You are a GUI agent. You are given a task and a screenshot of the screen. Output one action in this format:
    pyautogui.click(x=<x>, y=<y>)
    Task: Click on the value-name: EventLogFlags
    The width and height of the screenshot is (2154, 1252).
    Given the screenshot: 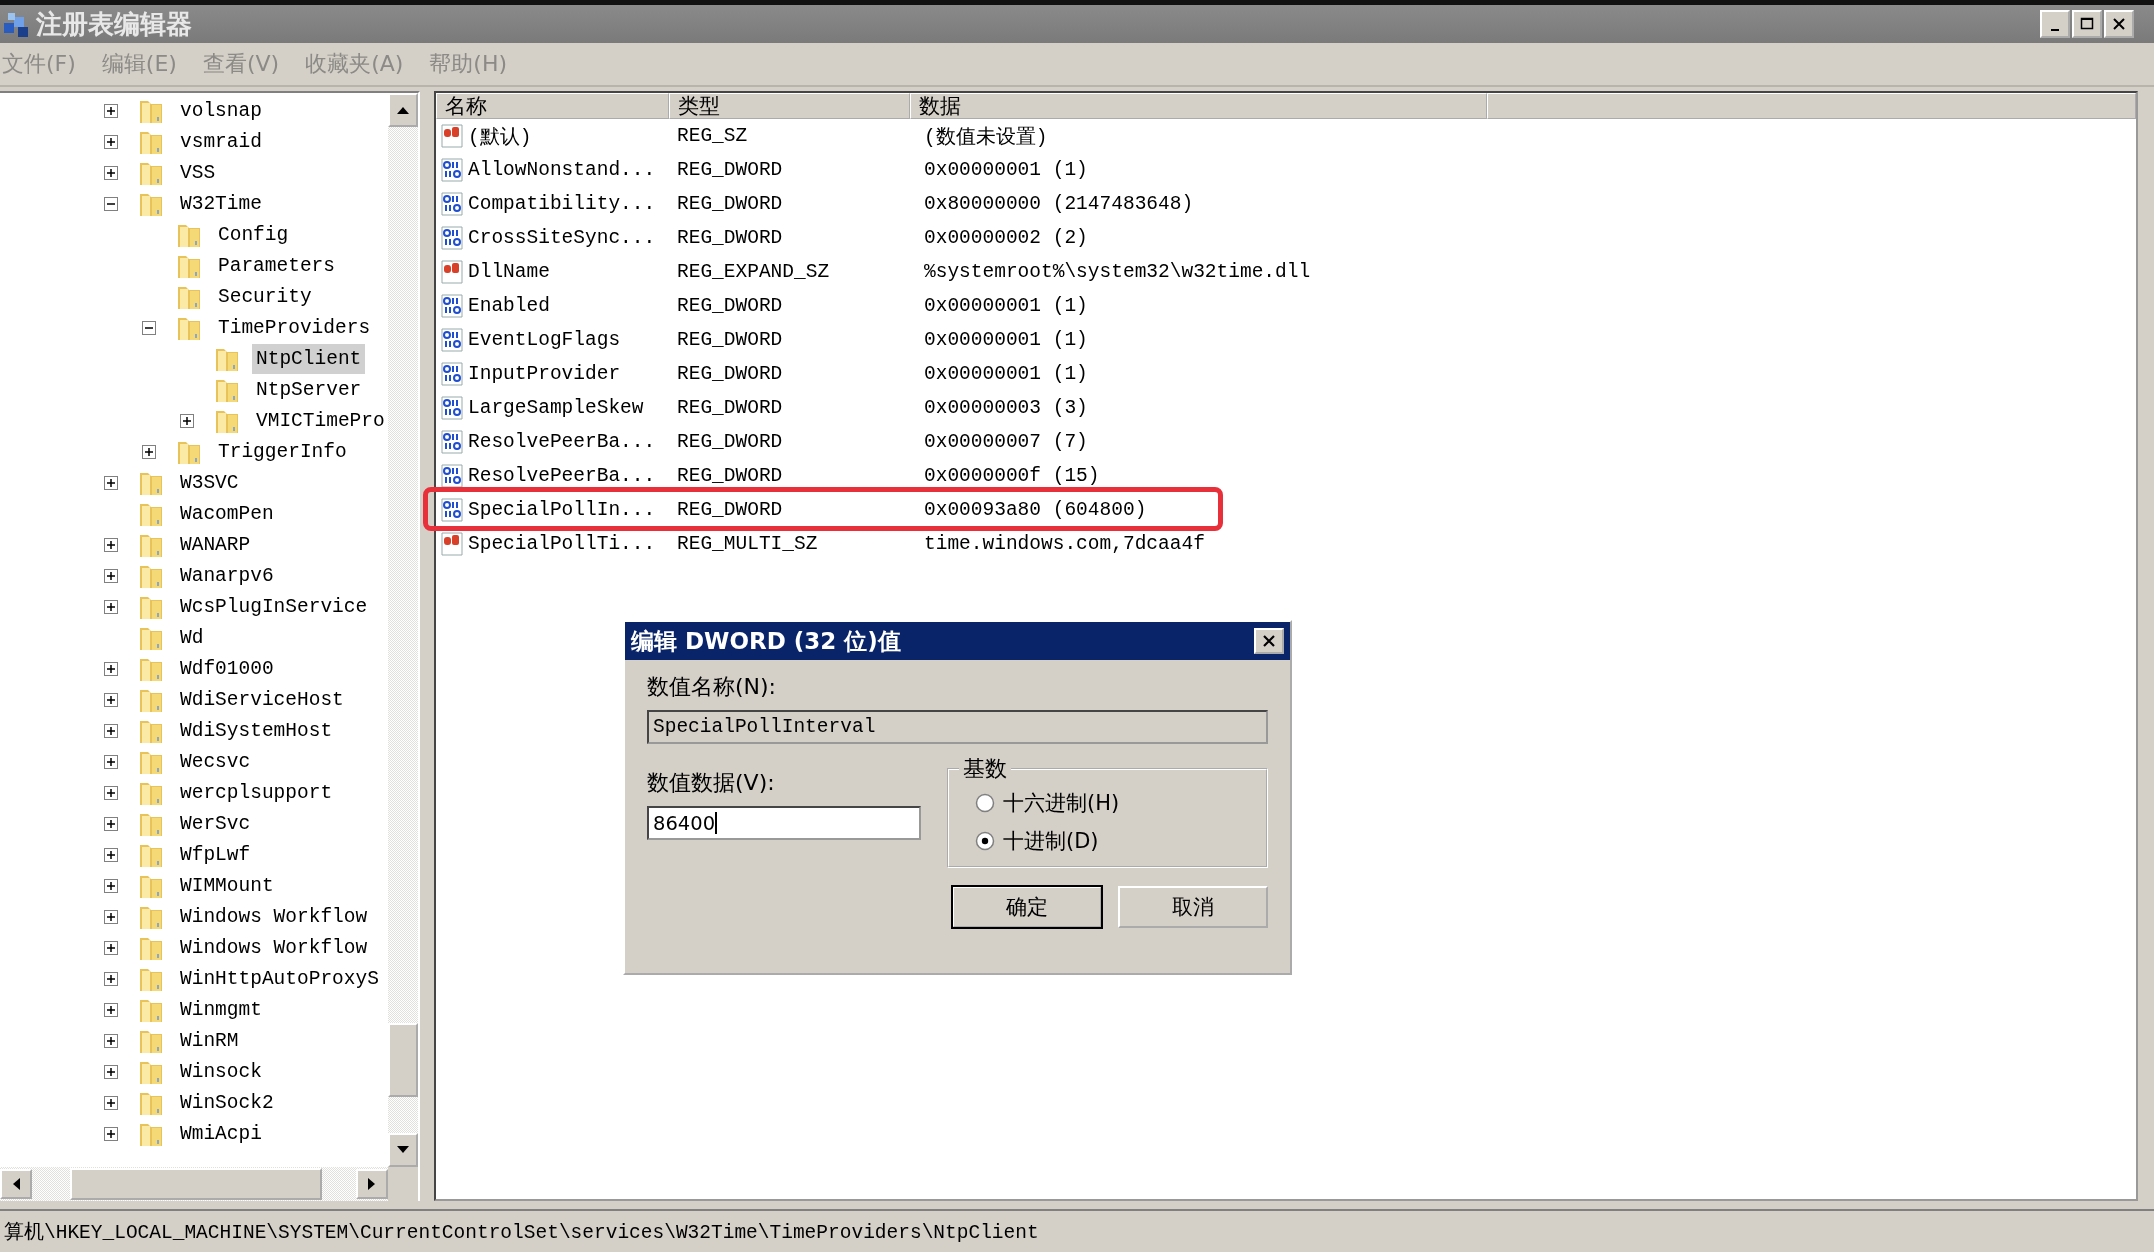 What is the action you would take?
    pyautogui.click(x=544, y=340)
    